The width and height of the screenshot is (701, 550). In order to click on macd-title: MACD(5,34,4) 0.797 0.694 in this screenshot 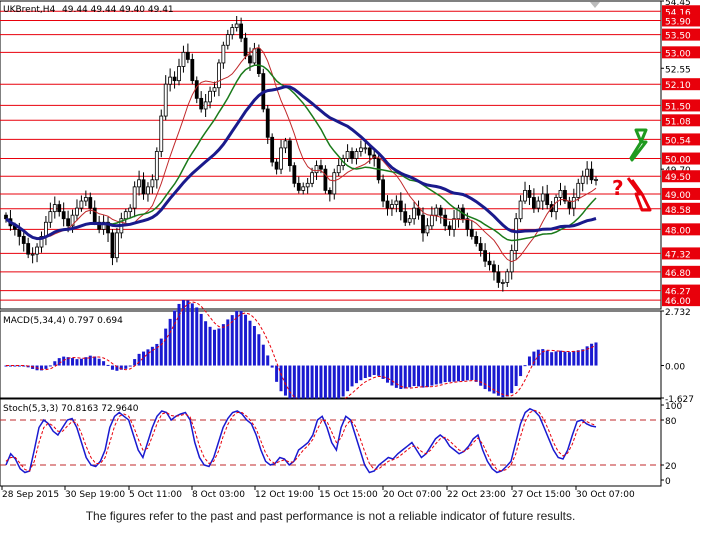, I will do `click(63, 321)`.